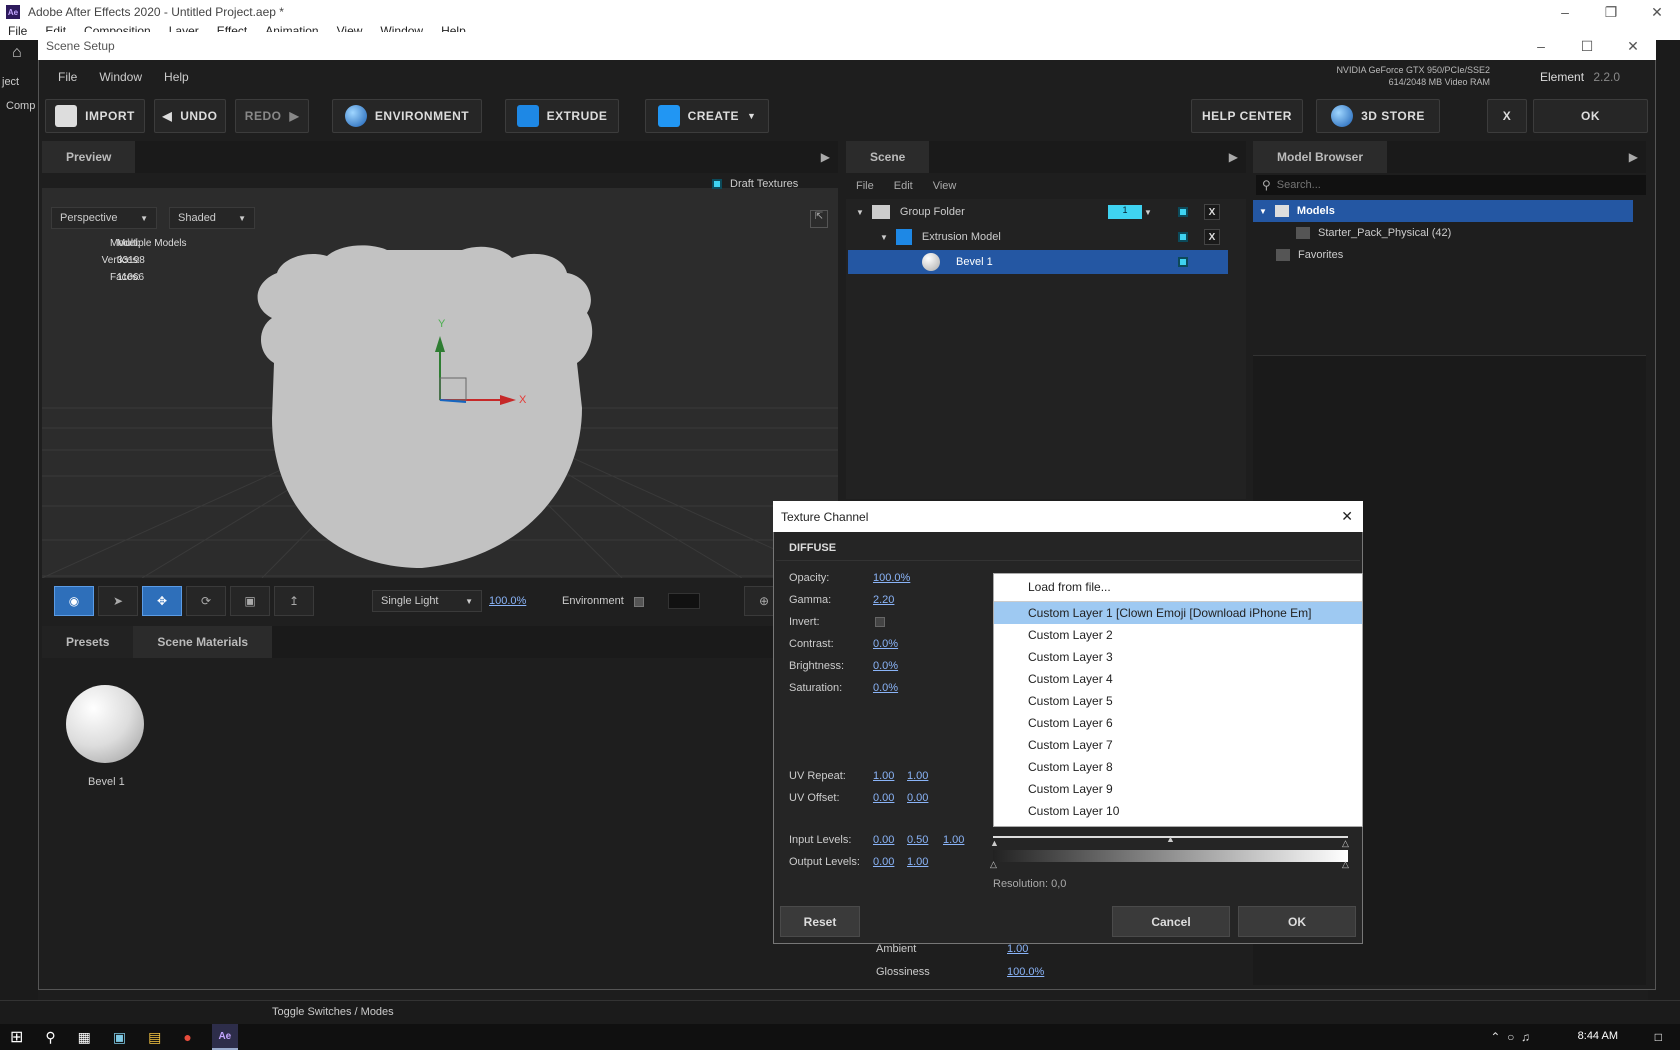 Image resolution: width=1680 pixels, height=1050 pixels. Describe the element at coordinates (1170, 839) in the screenshot. I see `input-mid-handle-icon: ▲` at that location.